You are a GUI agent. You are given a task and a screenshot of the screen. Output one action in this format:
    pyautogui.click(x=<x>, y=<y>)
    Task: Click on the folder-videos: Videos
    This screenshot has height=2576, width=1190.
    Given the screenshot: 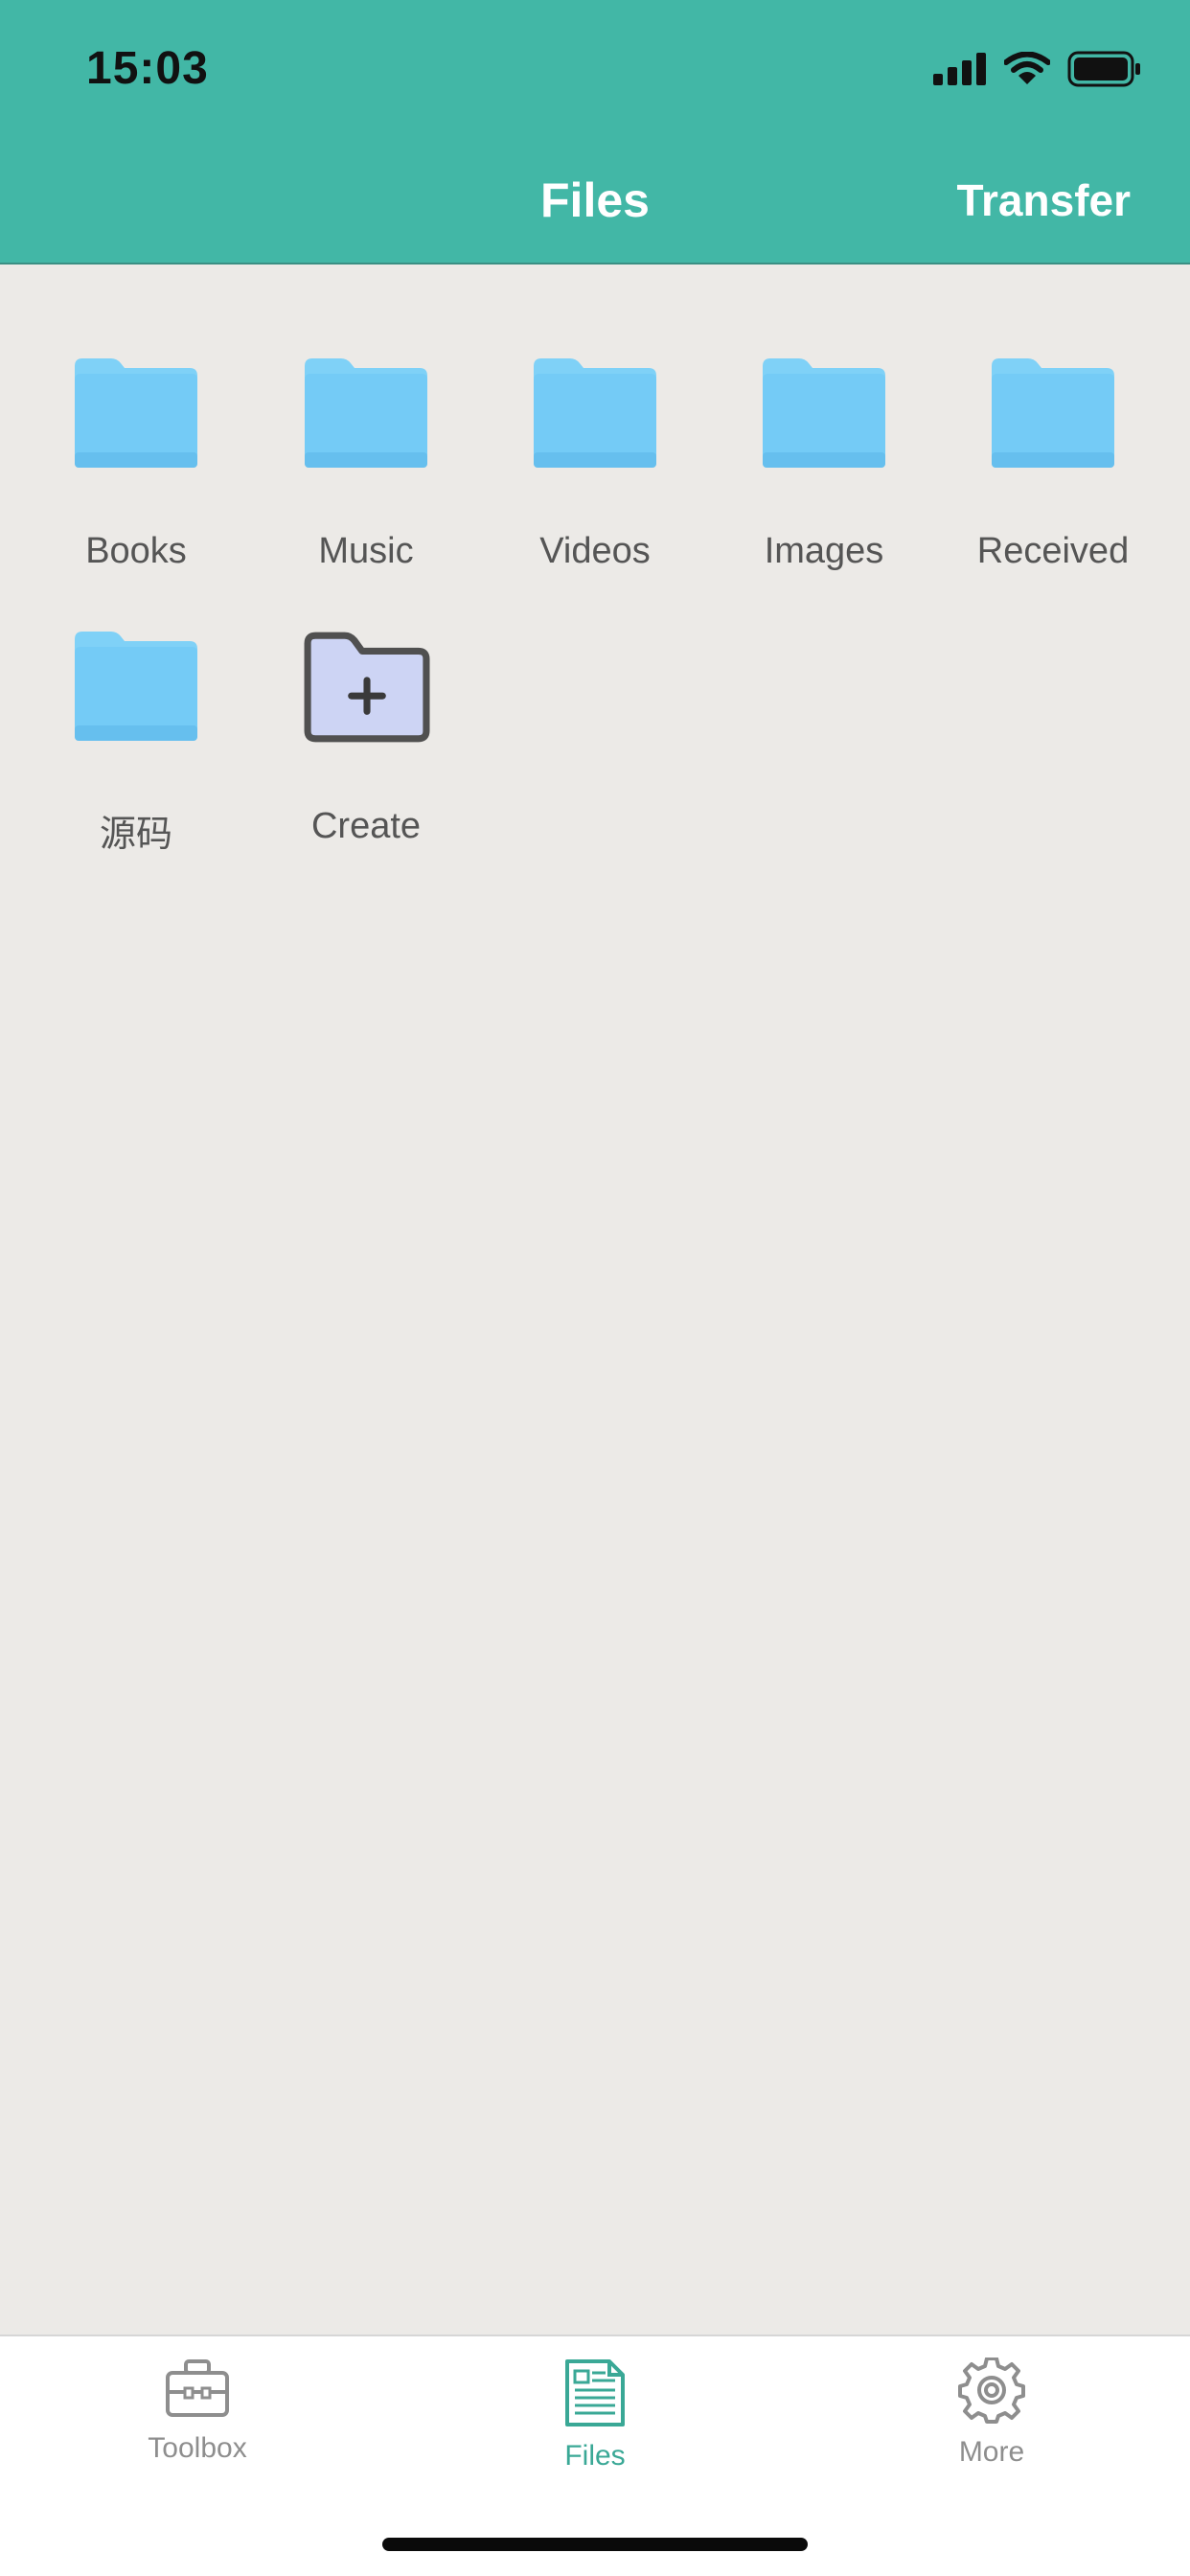 What is the action you would take?
    pyautogui.click(x=595, y=464)
    